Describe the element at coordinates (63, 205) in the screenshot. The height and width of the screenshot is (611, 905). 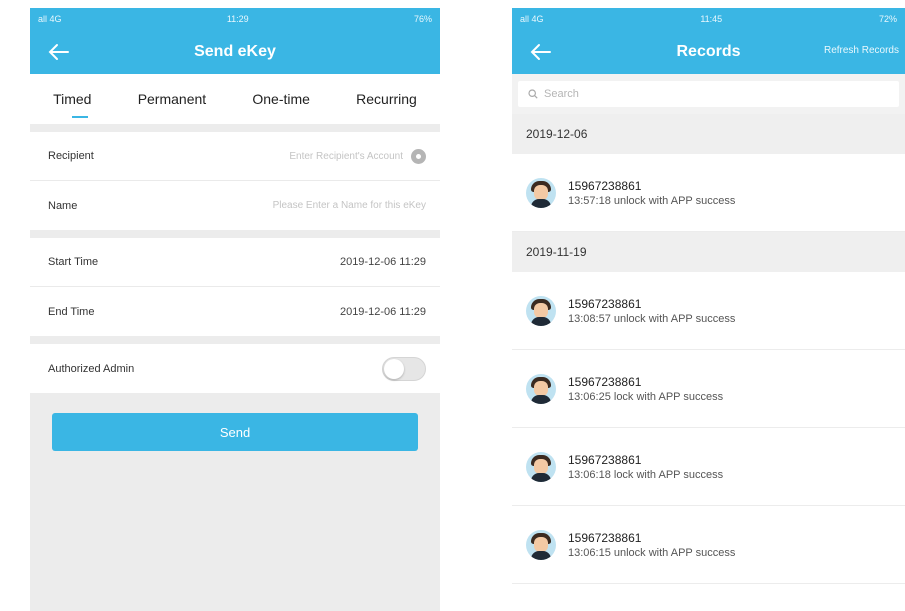
I see `name-label: Name` at that location.